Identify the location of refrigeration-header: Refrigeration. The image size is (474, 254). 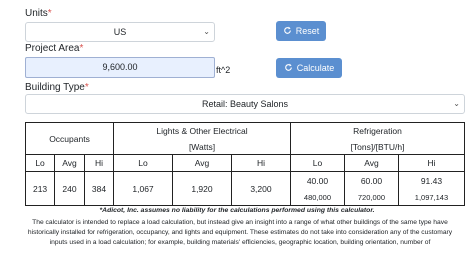
(377, 131).